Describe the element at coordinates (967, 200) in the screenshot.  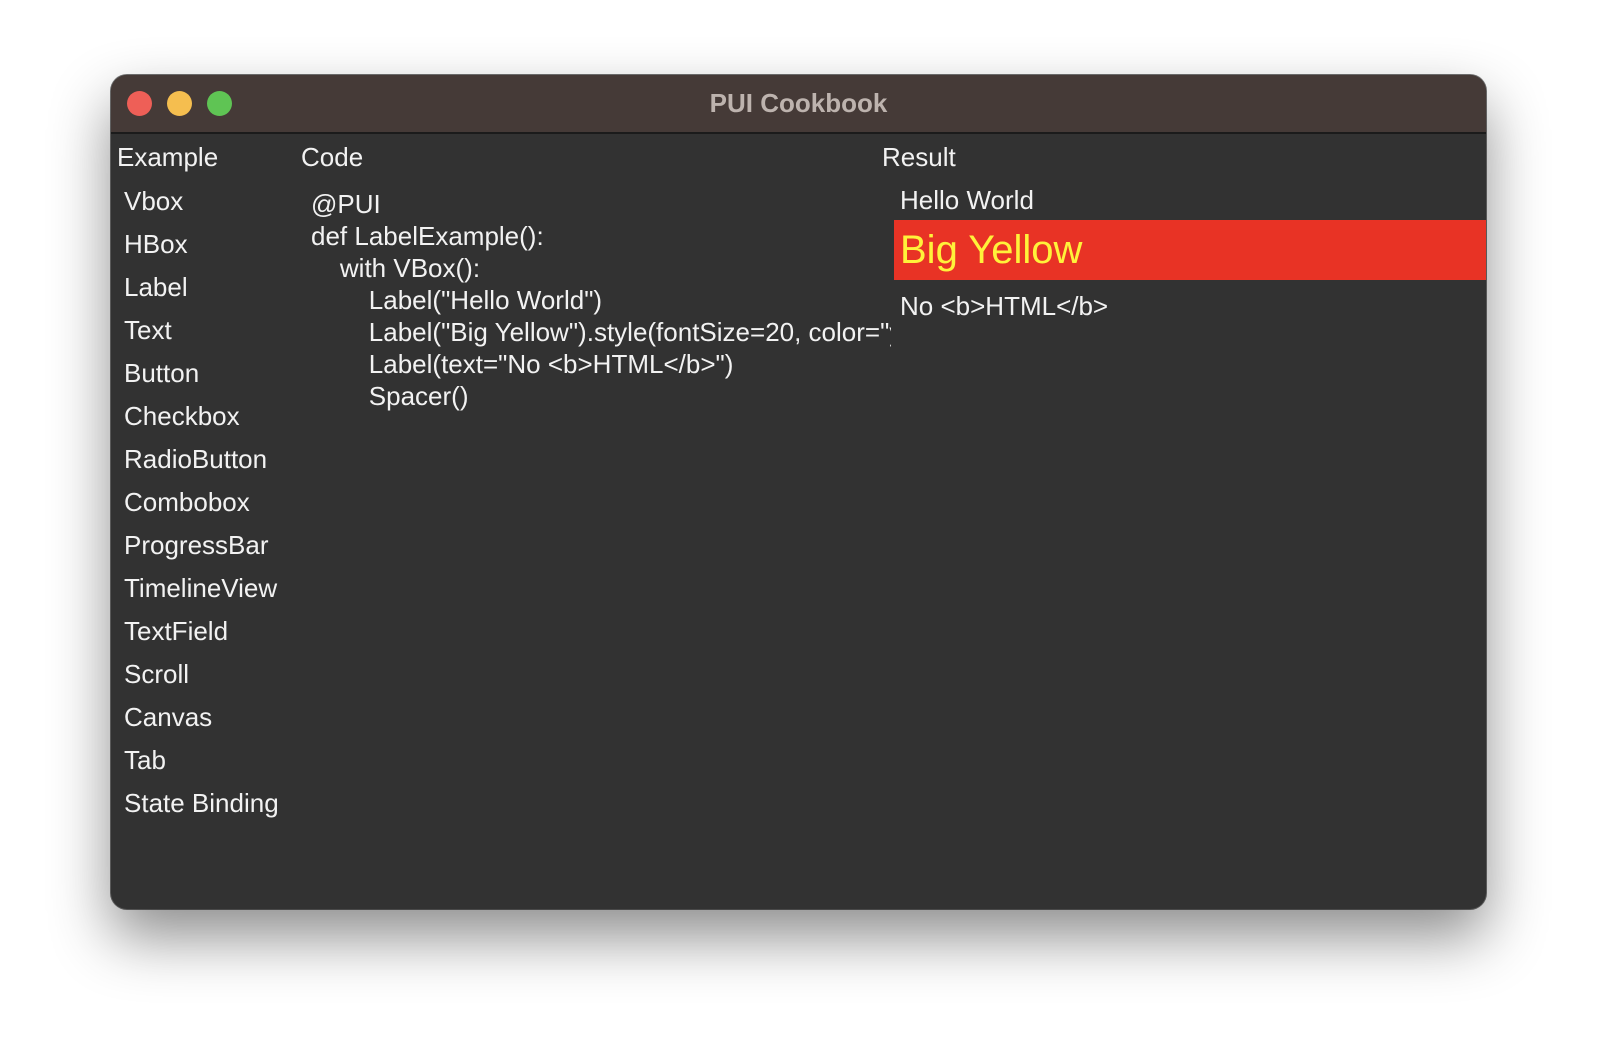
I see `result-hello-label: Hello World` at that location.